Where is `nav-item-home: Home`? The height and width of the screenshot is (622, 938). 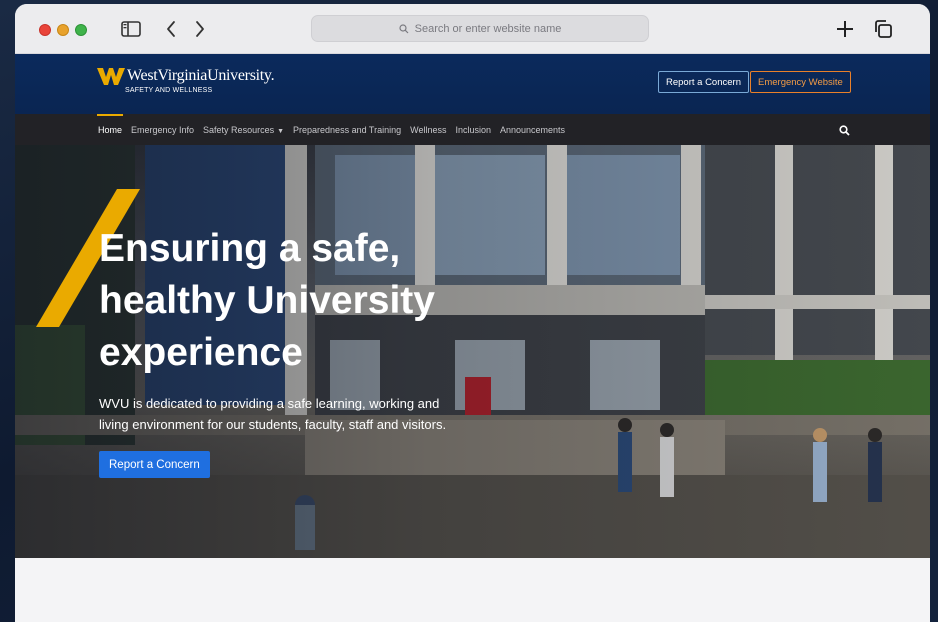
nav-item-home: Home is located at coordinates (110, 124).